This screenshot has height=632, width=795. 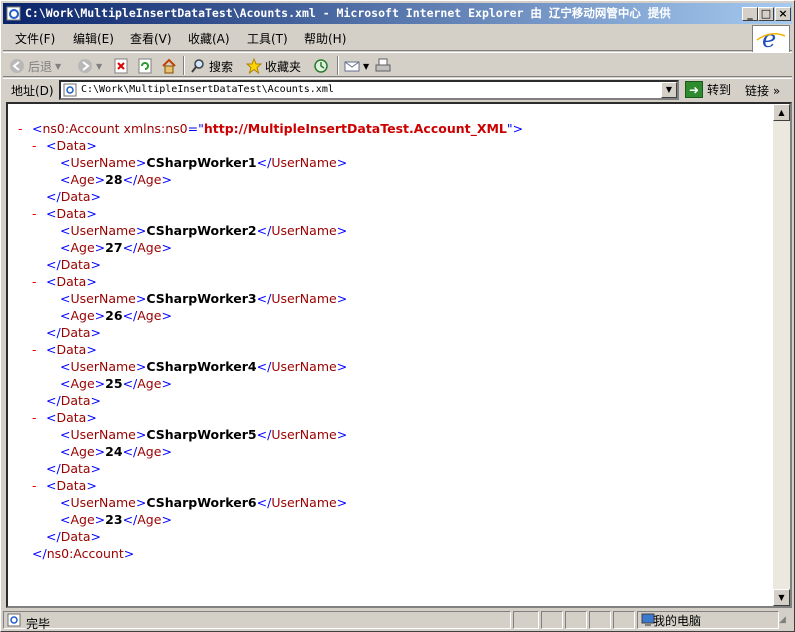 I want to click on xml-username-line: <UserName>CSharpWorker1</UserName>, so click(x=204, y=162).